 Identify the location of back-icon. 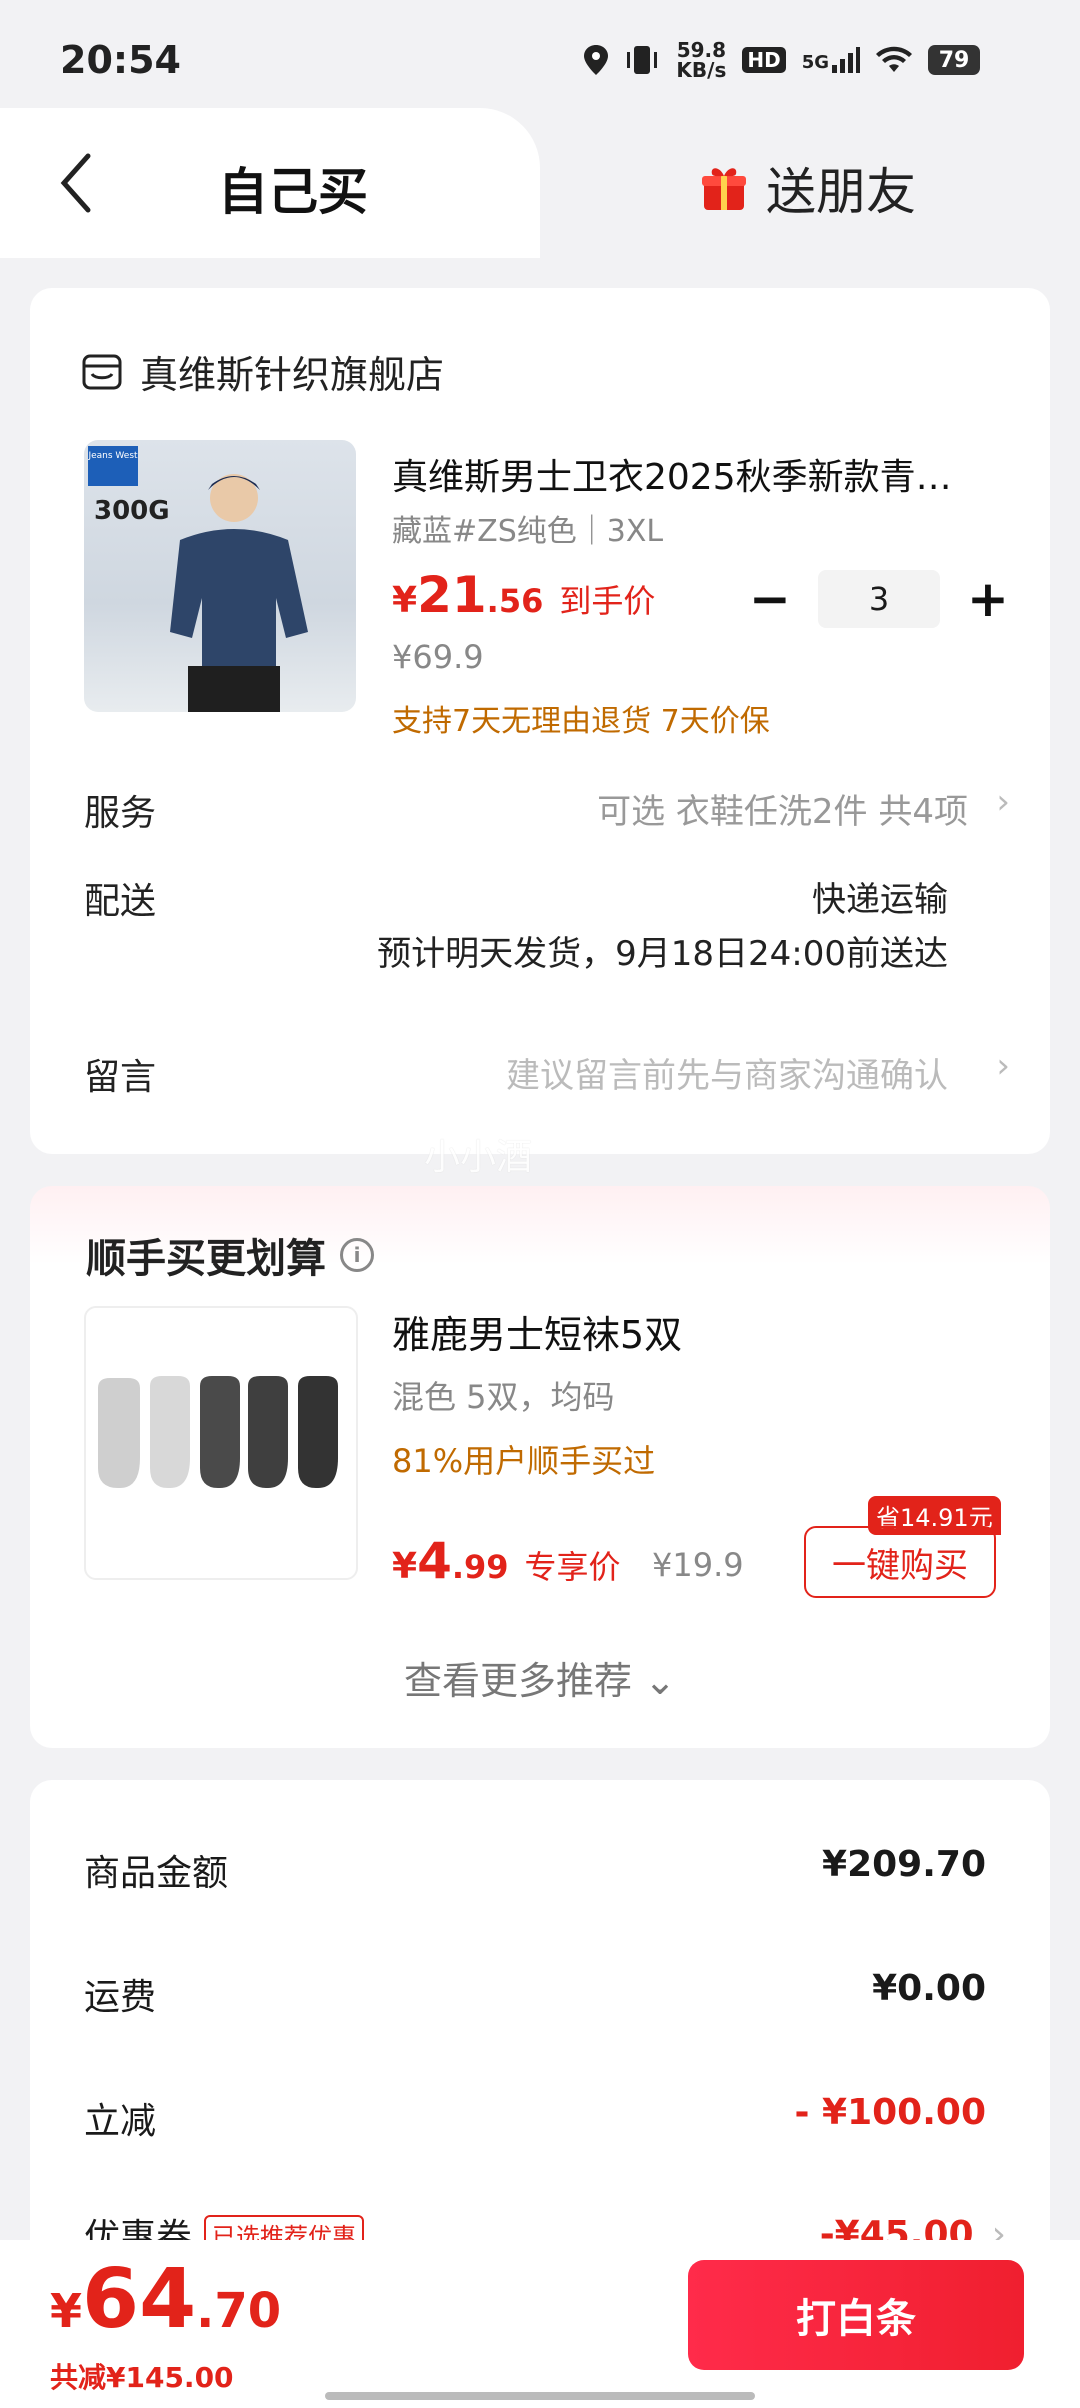
(75, 183).